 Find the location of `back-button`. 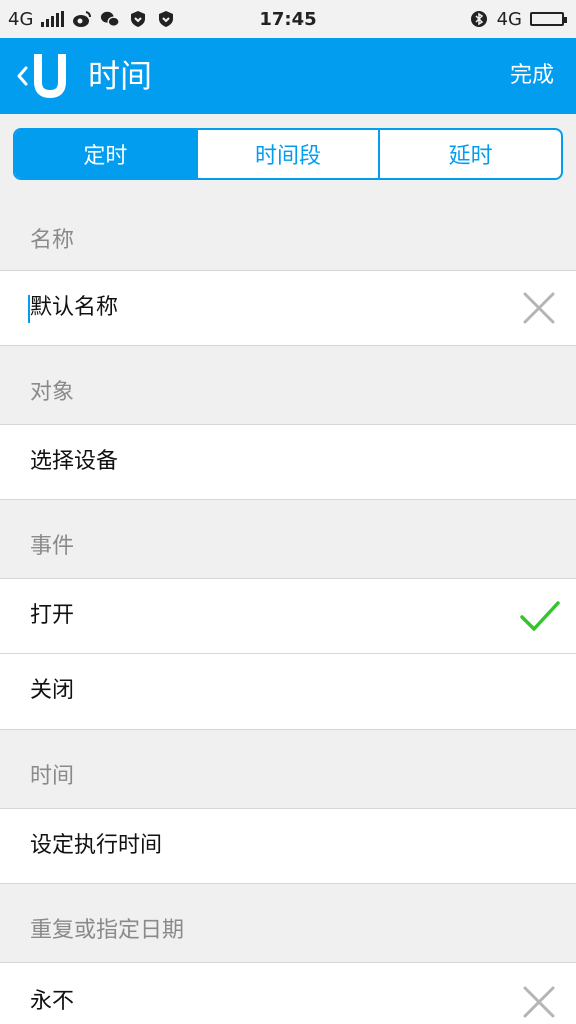

back-button is located at coordinates (41, 76).